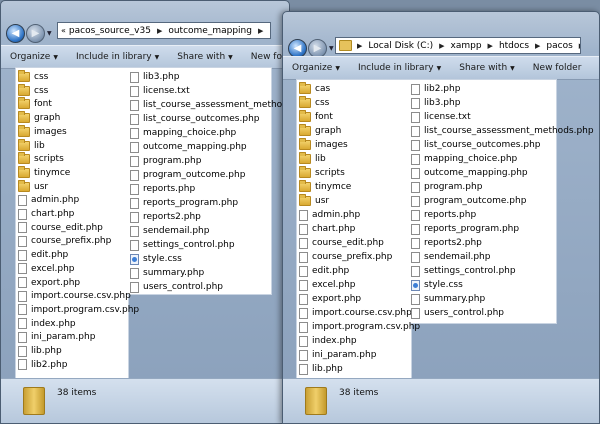 The width and height of the screenshot is (600, 424). I want to click on breadcrumb-segment: Local Disk (C:), so click(400, 46).